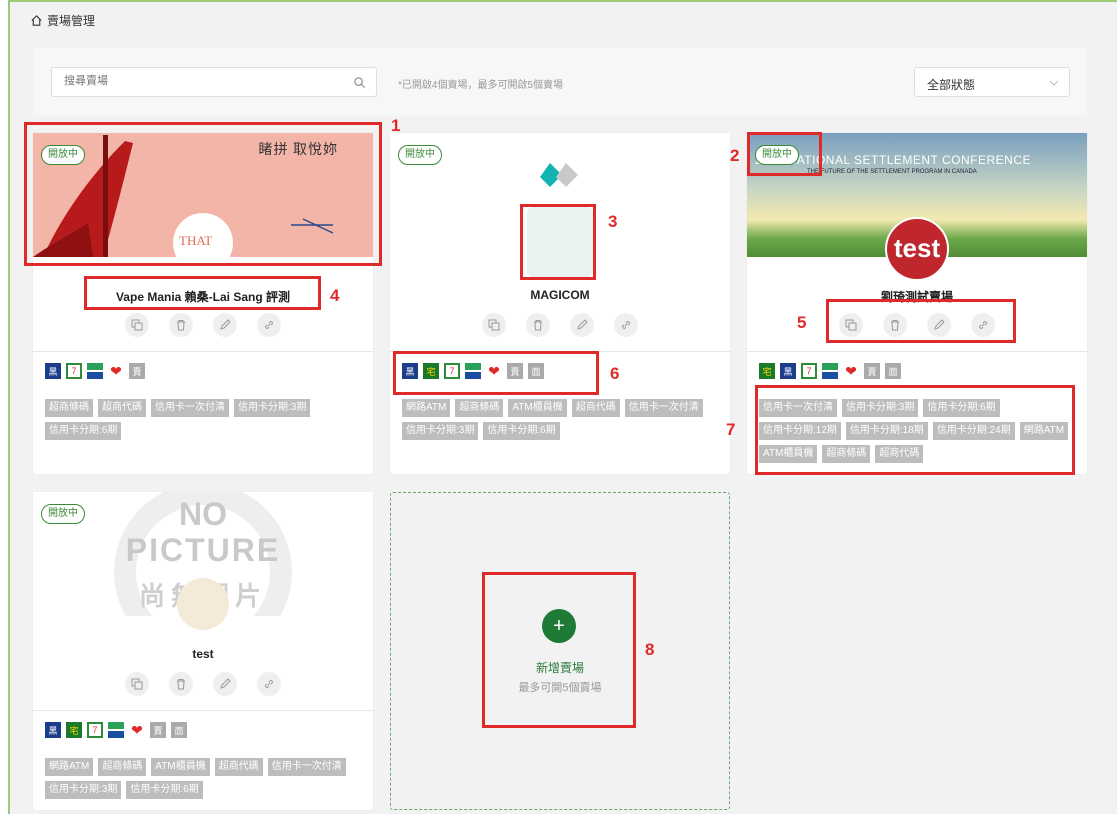 The image size is (1117, 814). What do you see at coordinates (992, 82) in the screenshot?
I see `status-select: 全部狀態` at bounding box center [992, 82].